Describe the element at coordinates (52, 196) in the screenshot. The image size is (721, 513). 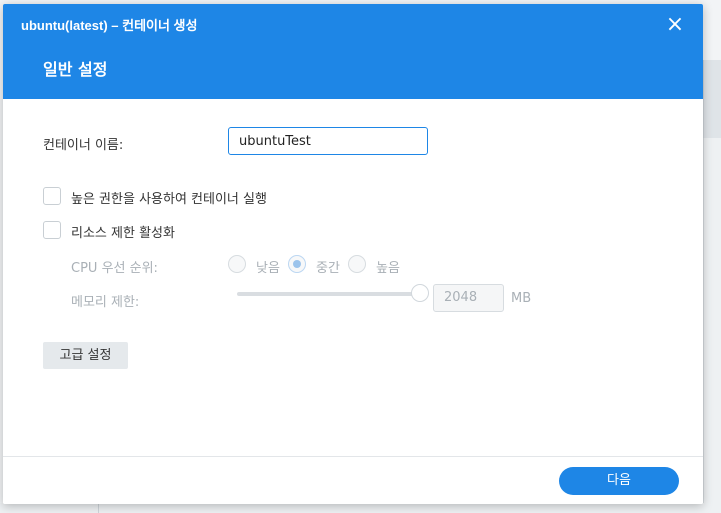
I see `privileged-checkbox` at that location.